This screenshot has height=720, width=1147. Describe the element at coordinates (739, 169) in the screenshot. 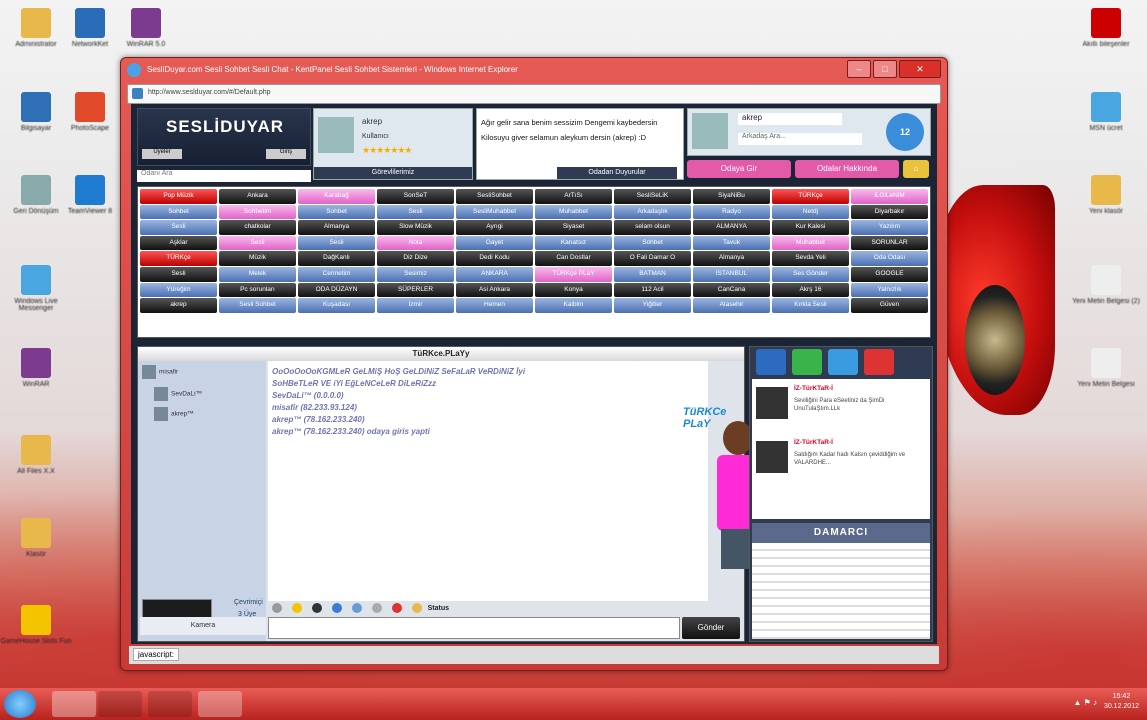

I see `enter-room-button: Odaya Gir` at that location.